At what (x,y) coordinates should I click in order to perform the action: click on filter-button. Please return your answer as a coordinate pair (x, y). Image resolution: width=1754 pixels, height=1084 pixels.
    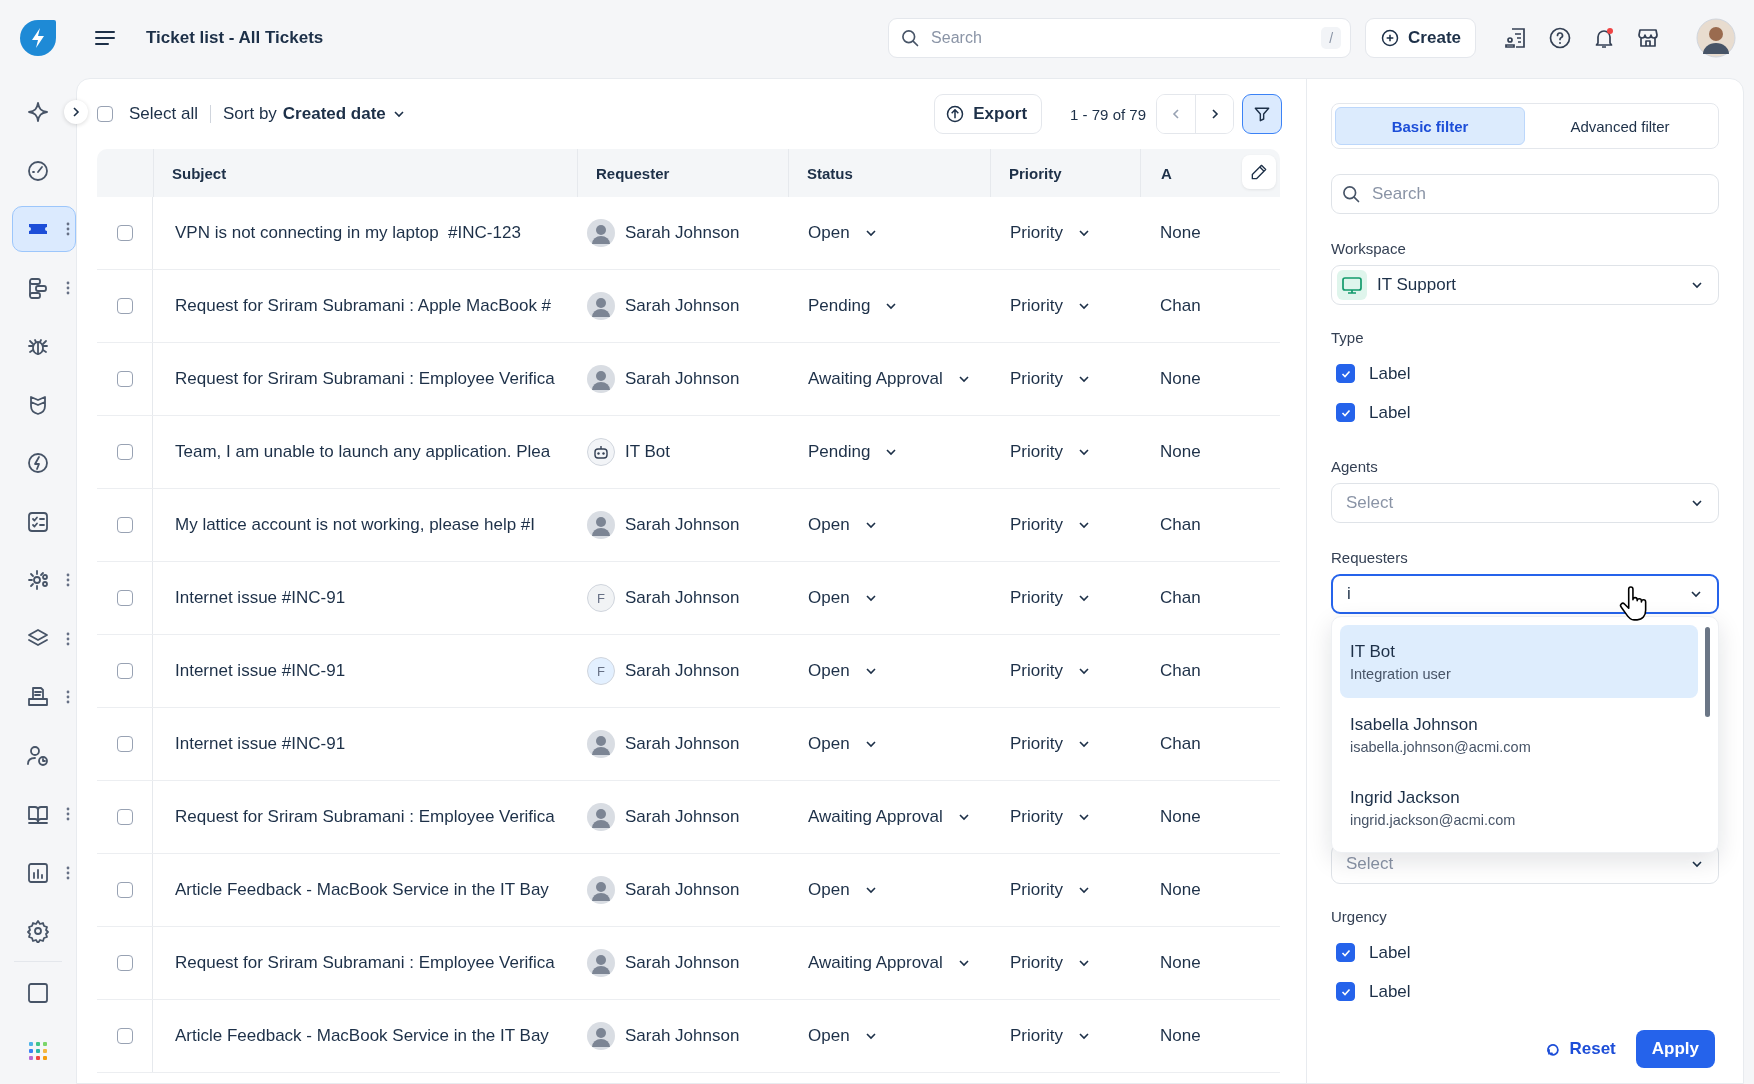
    Looking at the image, I should click on (1262, 114).